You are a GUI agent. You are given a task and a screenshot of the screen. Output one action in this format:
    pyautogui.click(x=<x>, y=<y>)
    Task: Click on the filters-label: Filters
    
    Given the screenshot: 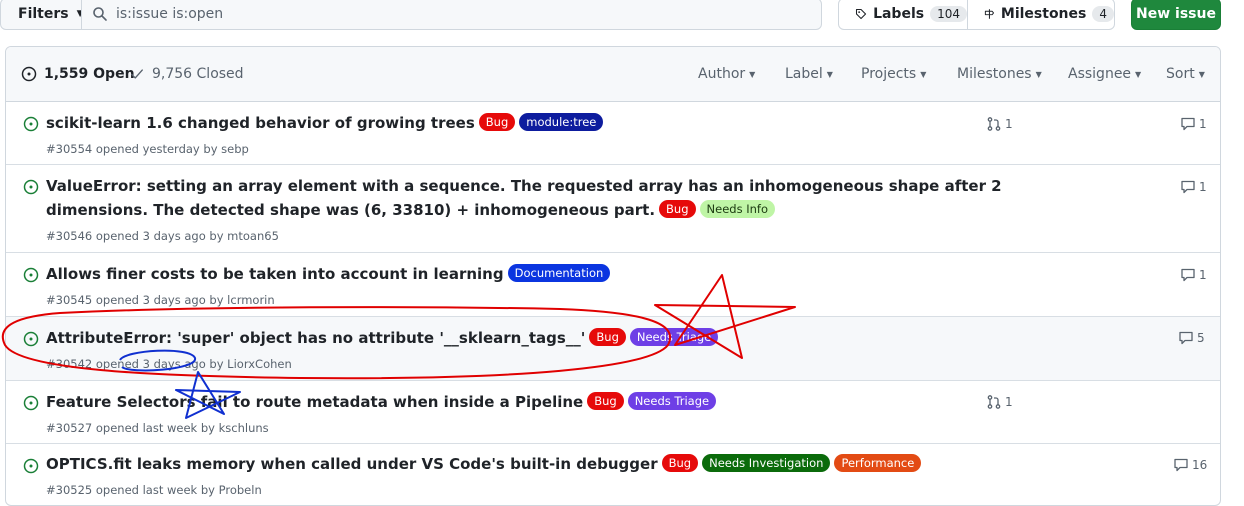 What is the action you would take?
    pyautogui.click(x=43, y=14)
    